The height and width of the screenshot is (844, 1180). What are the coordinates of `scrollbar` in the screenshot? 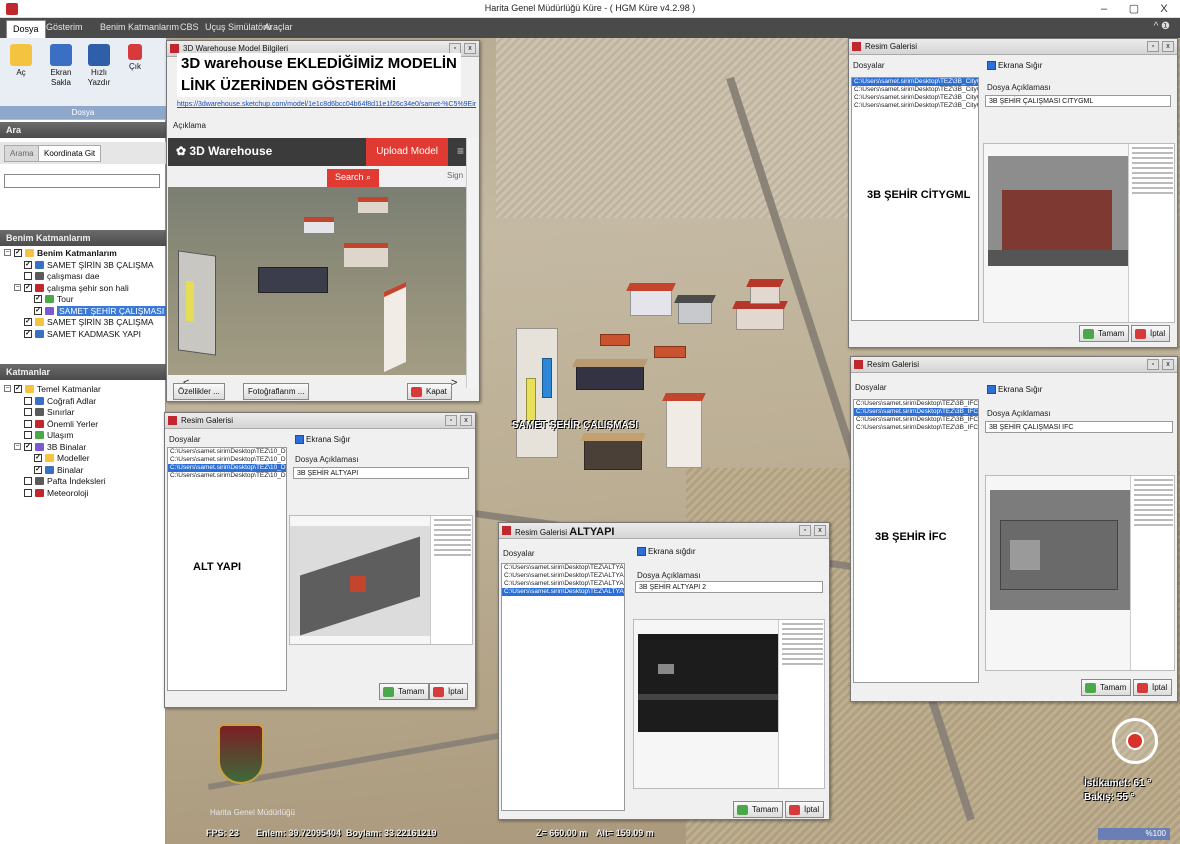 It's located at (472, 263).